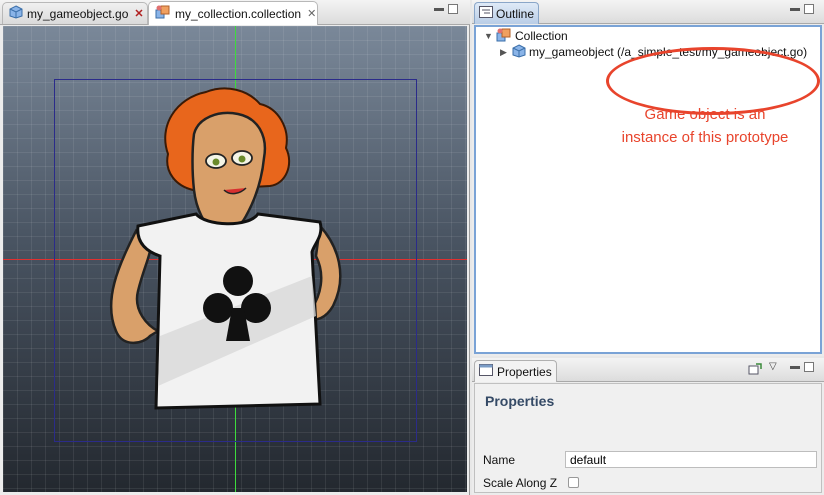 Image resolution: width=824 pixels, height=495 pixels. I want to click on properties-icon, so click(486, 371).